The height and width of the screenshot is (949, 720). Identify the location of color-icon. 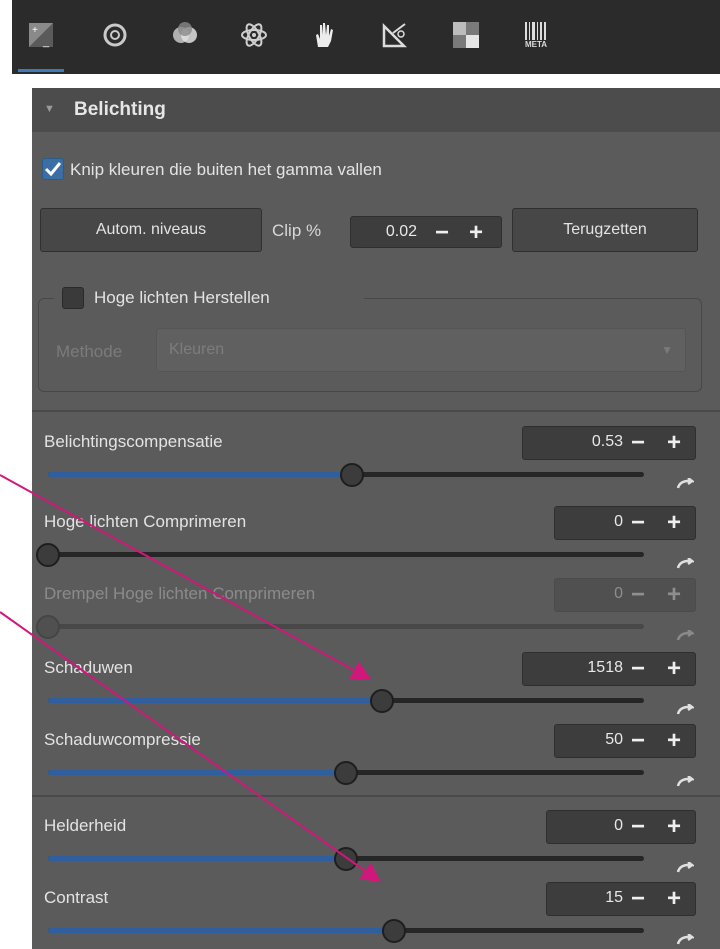
(185, 32).